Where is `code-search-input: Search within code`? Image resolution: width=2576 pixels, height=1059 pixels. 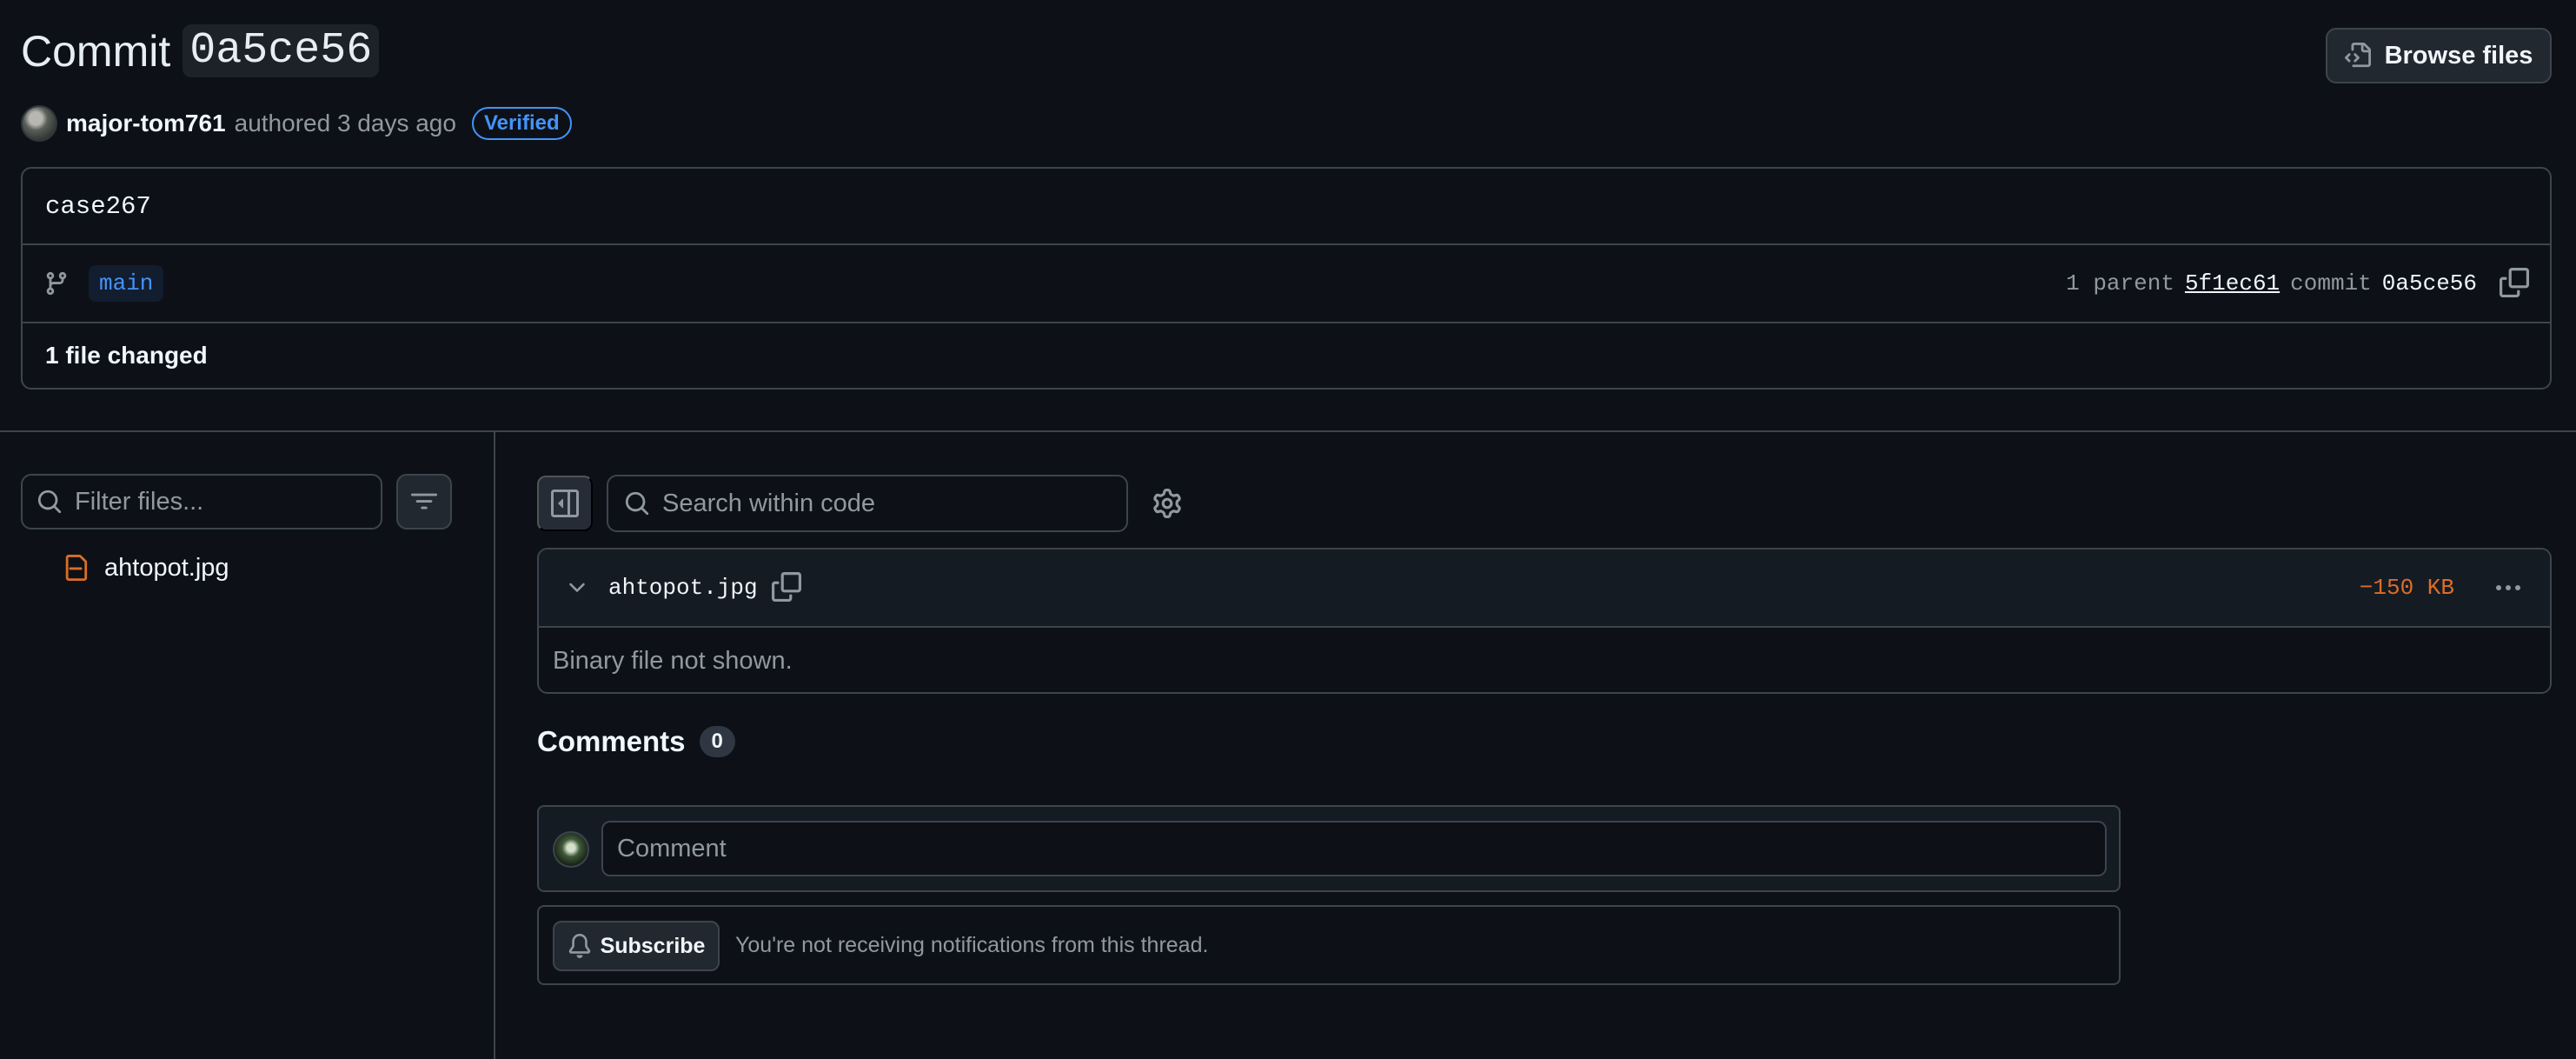 code-search-input: Search within code is located at coordinates (867, 503).